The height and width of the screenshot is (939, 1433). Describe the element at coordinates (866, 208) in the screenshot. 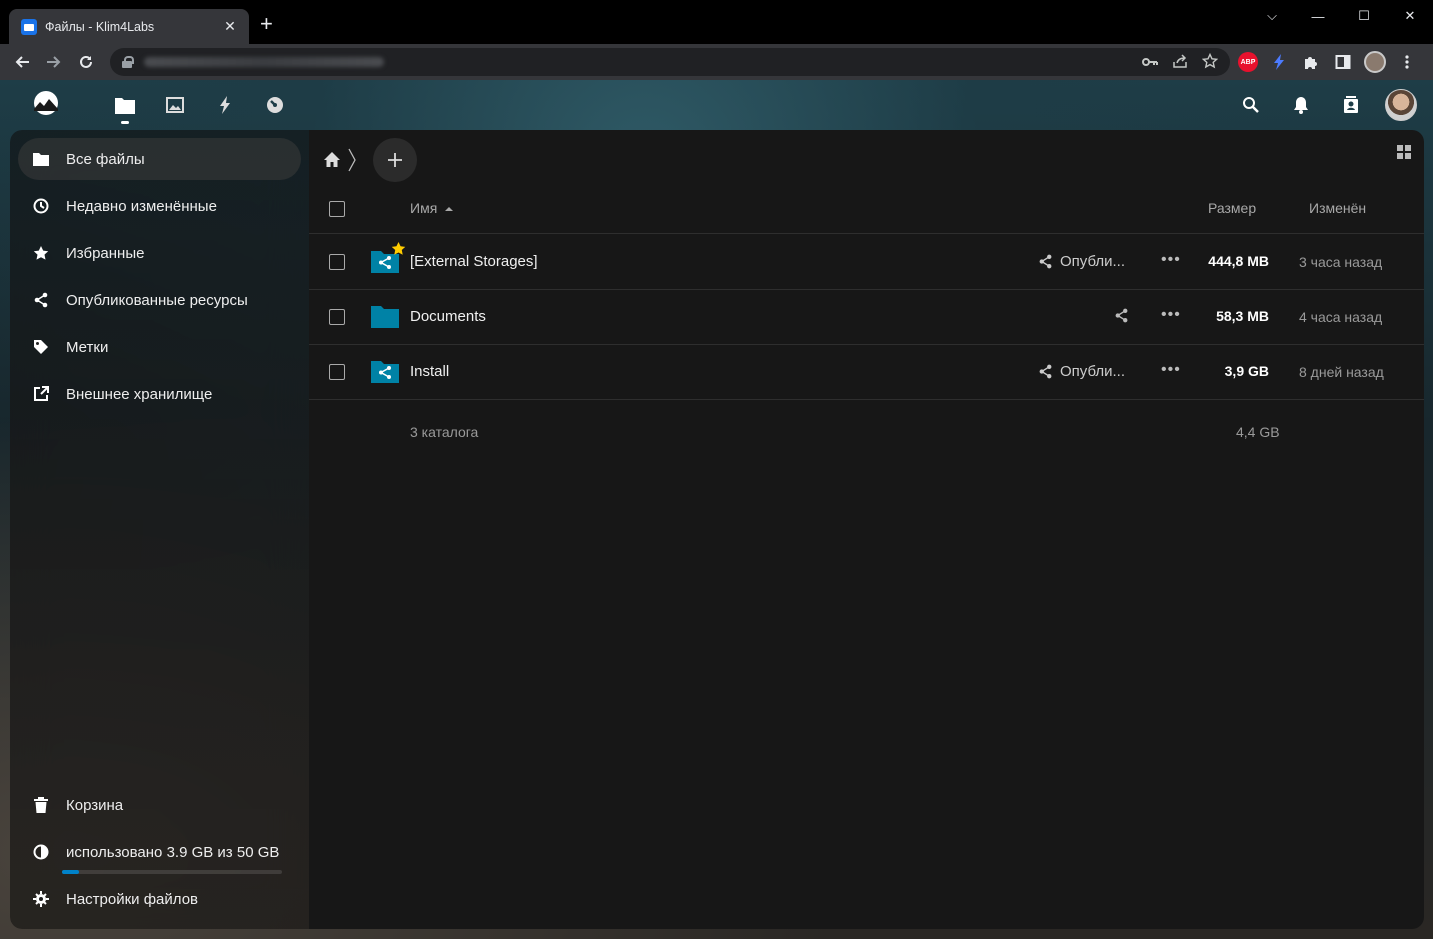

I see `table-header: Имя Размер Изменён` at that location.